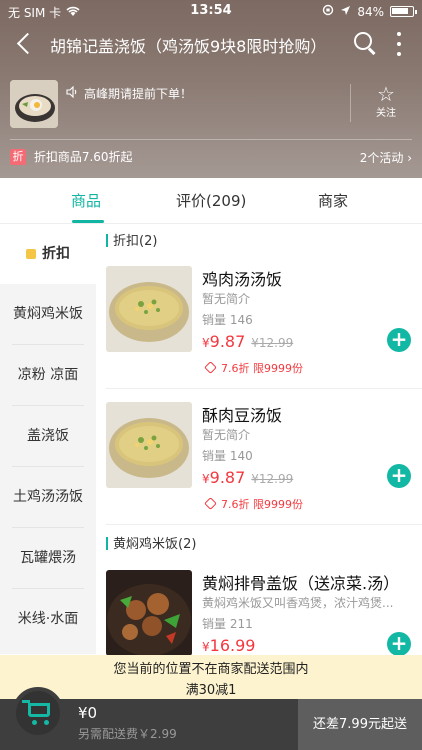 This screenshot has width=422, height=750. I want to click on price-value: 16.99, so click(232, 645).